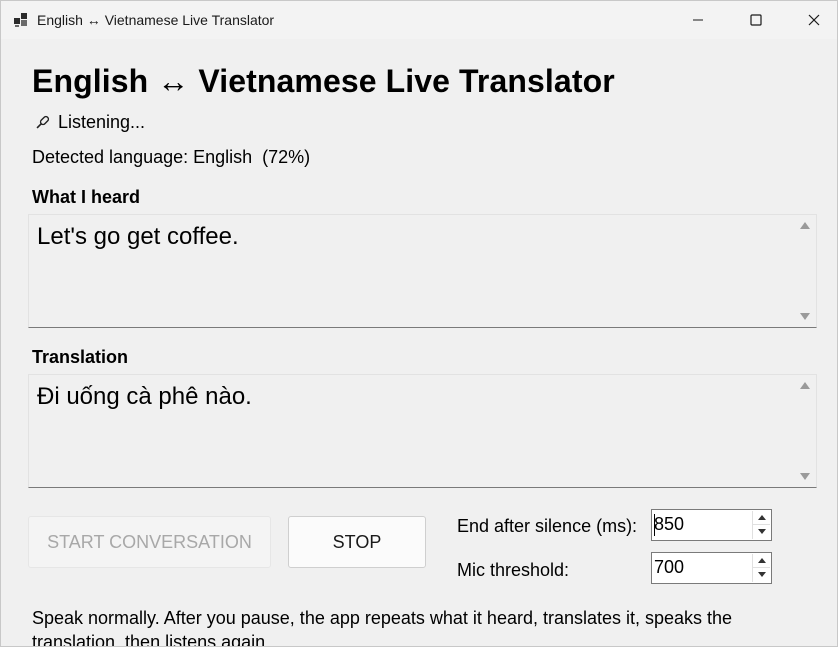 The image size is (838, 647). What do you see at coordinates (547, 526) in the screenshot?
I see `silence-label: End after silence (ms):` at bounding box center [547, 526].